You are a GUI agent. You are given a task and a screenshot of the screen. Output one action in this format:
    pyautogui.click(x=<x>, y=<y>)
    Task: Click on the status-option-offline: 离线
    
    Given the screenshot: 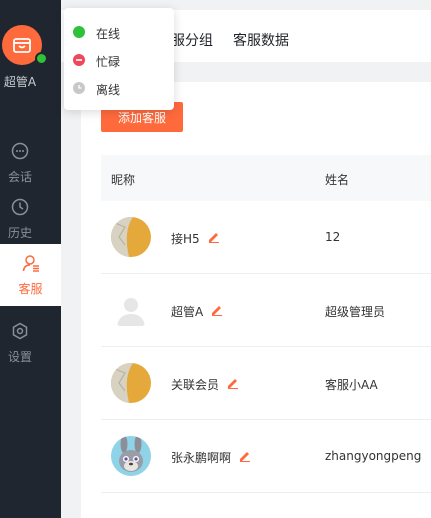 What is the action you would take?
    pyautogui.click(x=97, y=89)
    